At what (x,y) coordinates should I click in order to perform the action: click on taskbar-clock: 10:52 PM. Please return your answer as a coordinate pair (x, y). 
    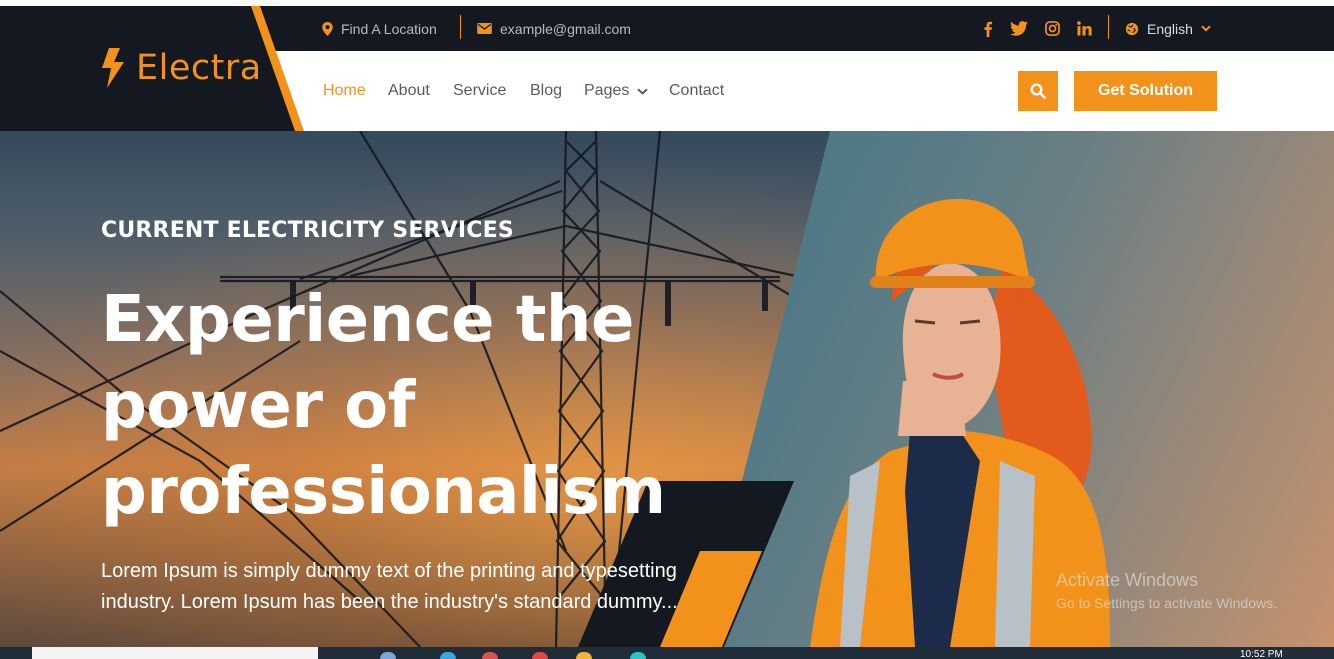
    Looking at the image, I should click on (1261, 654).